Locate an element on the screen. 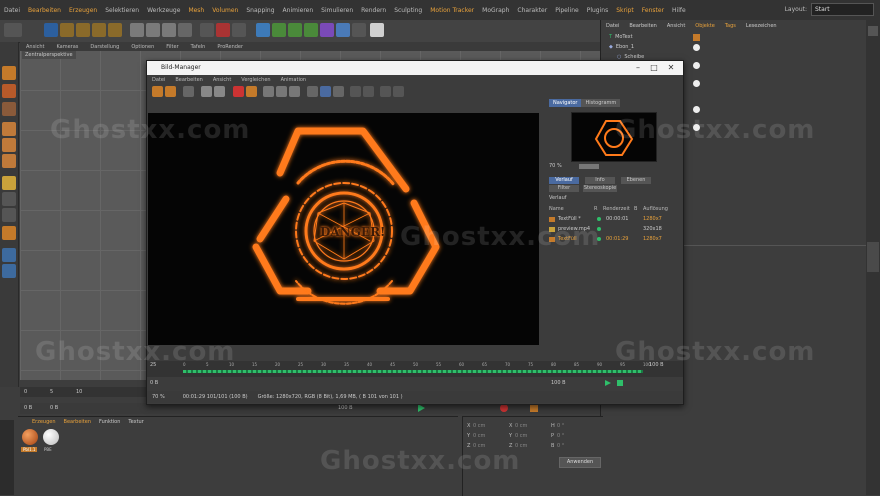 The image size is (880, 496). view-mode-icon is located at coordinates (312, 91).